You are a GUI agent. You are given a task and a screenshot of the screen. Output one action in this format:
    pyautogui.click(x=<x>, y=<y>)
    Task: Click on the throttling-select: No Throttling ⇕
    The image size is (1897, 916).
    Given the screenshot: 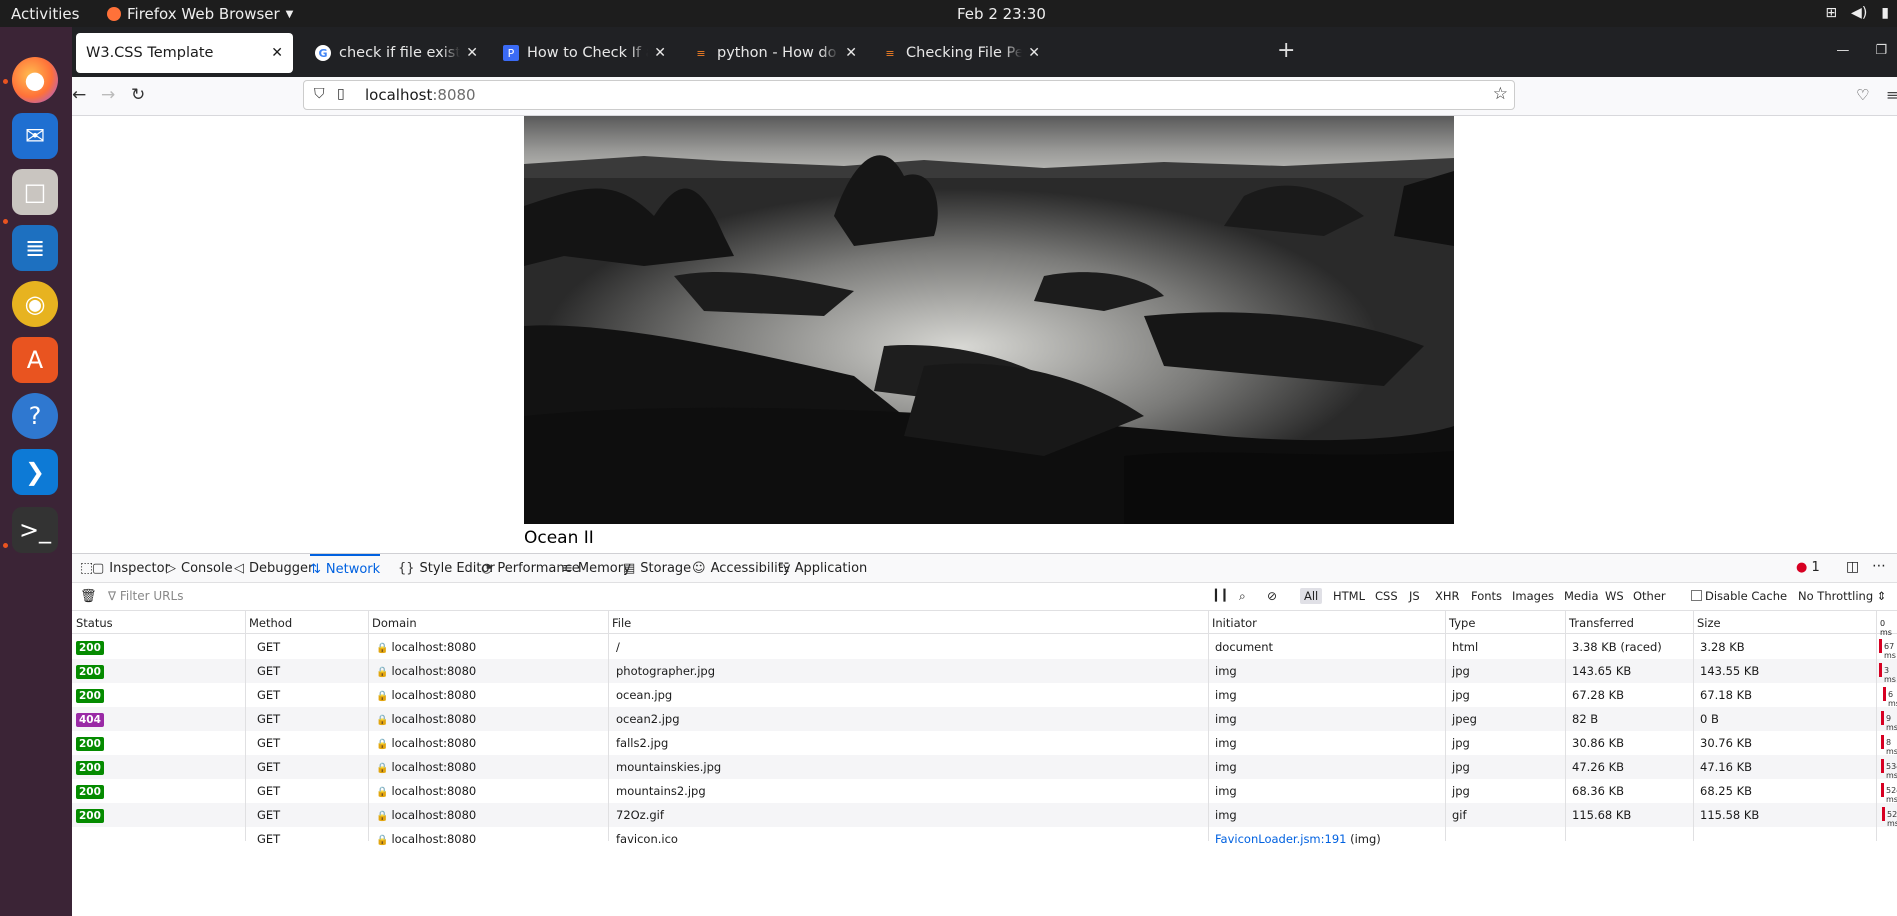 What is the action you would take?
    pyautogui.click(x=1842, y=596)
    